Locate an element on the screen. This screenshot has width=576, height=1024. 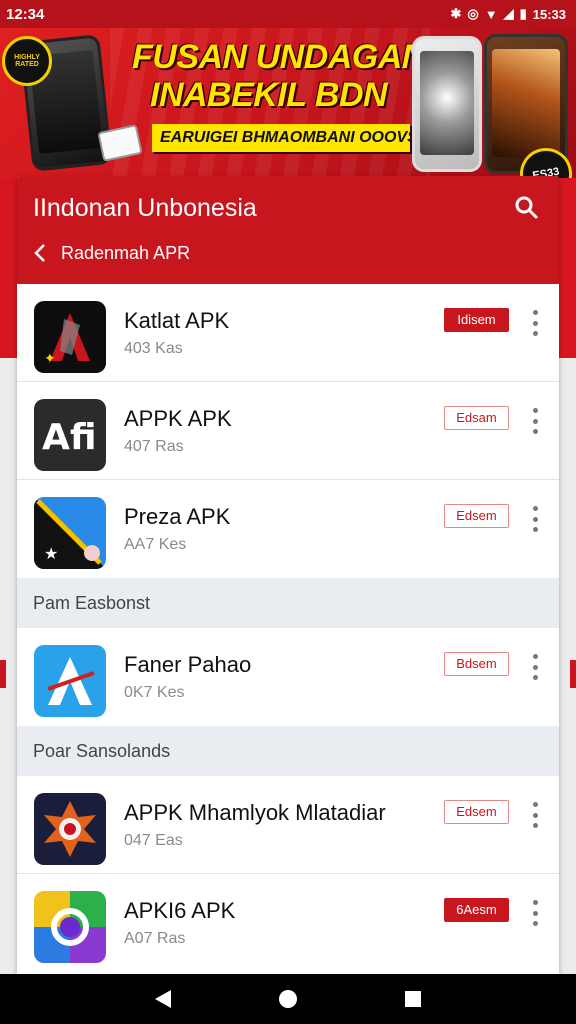
app-size: AA7 Kes is located at coordinates (155, 544).